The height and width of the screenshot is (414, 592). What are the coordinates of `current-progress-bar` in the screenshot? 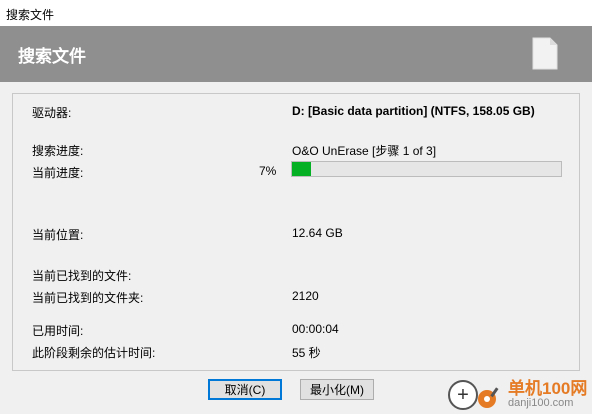 It's located at (426, 169).